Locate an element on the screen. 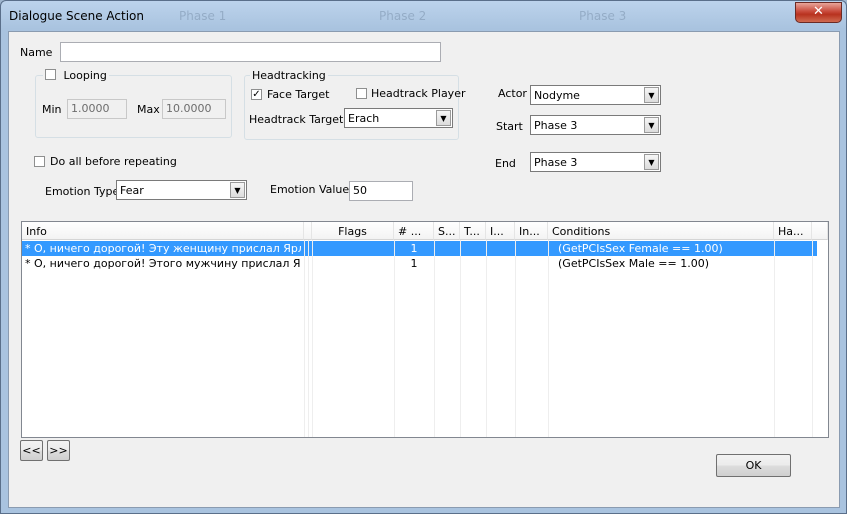 The width and height of the screenshot is (847, 514). looping-label: Looping is located at coordinates (85, 75).